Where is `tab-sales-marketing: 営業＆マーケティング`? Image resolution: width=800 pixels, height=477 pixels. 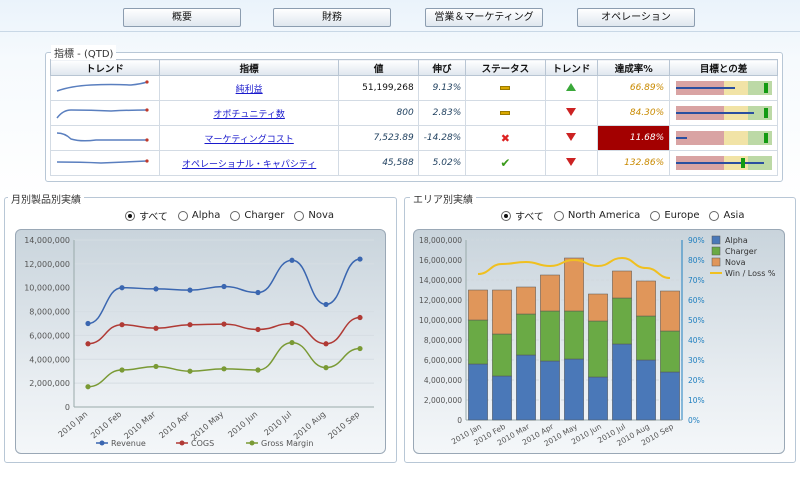 tab-sales-marketing: 営業＆マーケティング is located at coordinates (484, 17).